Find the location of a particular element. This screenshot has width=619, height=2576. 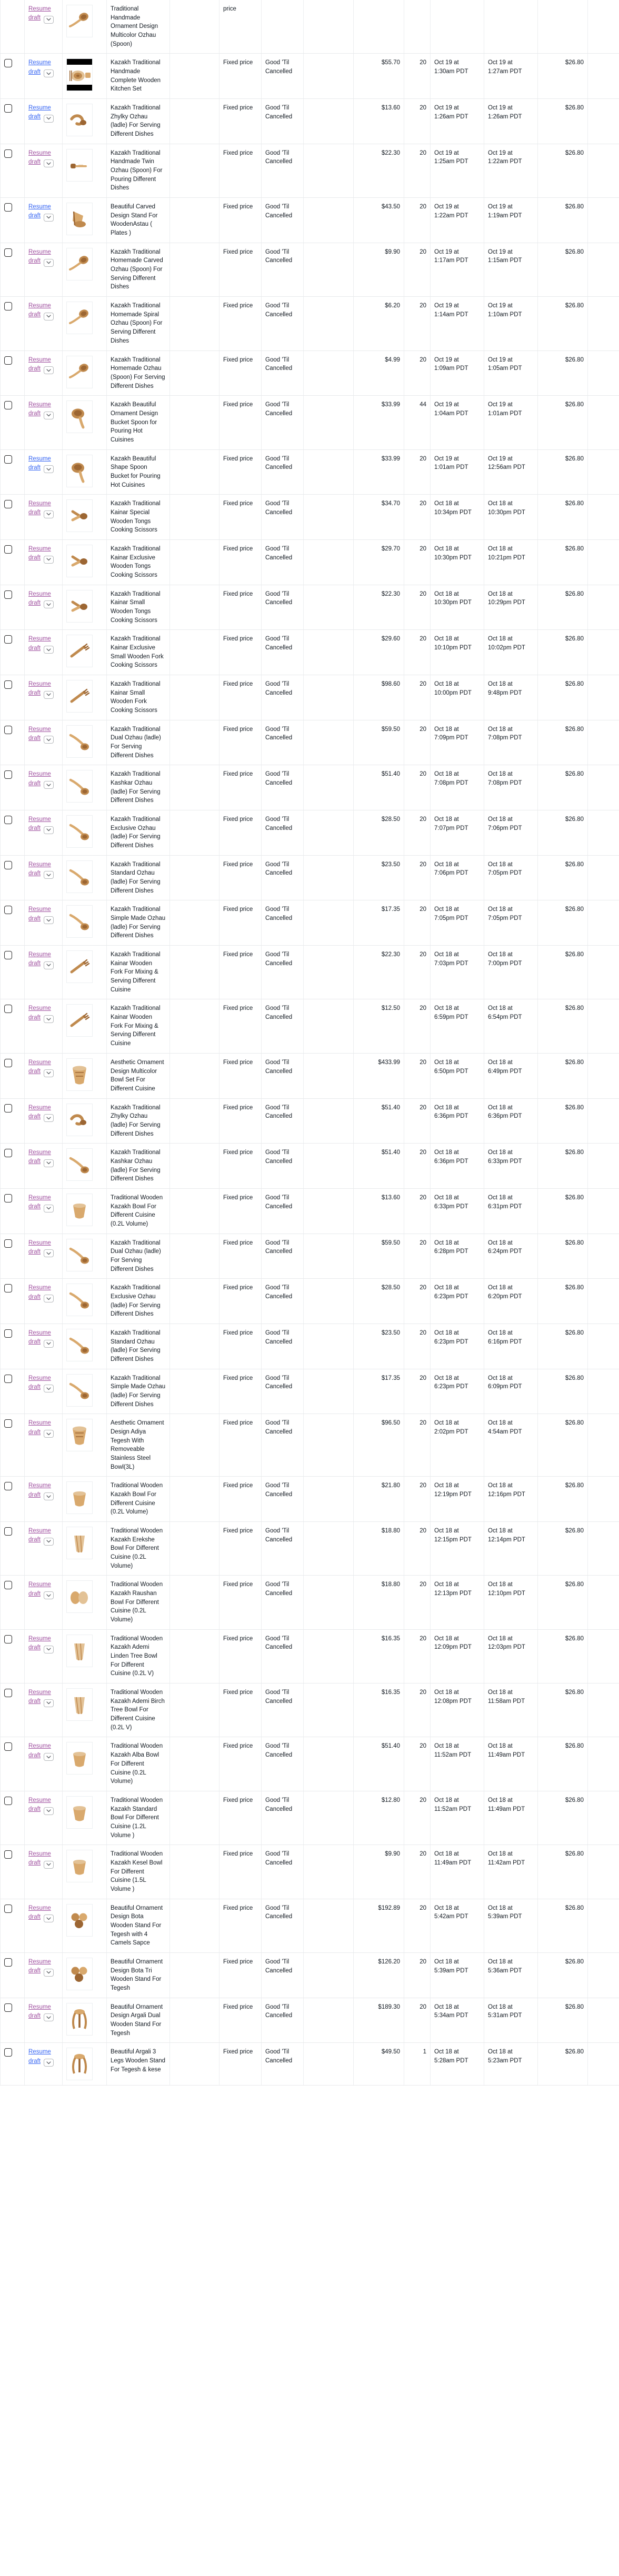

custom-label is located at coordinates (194, 1166).